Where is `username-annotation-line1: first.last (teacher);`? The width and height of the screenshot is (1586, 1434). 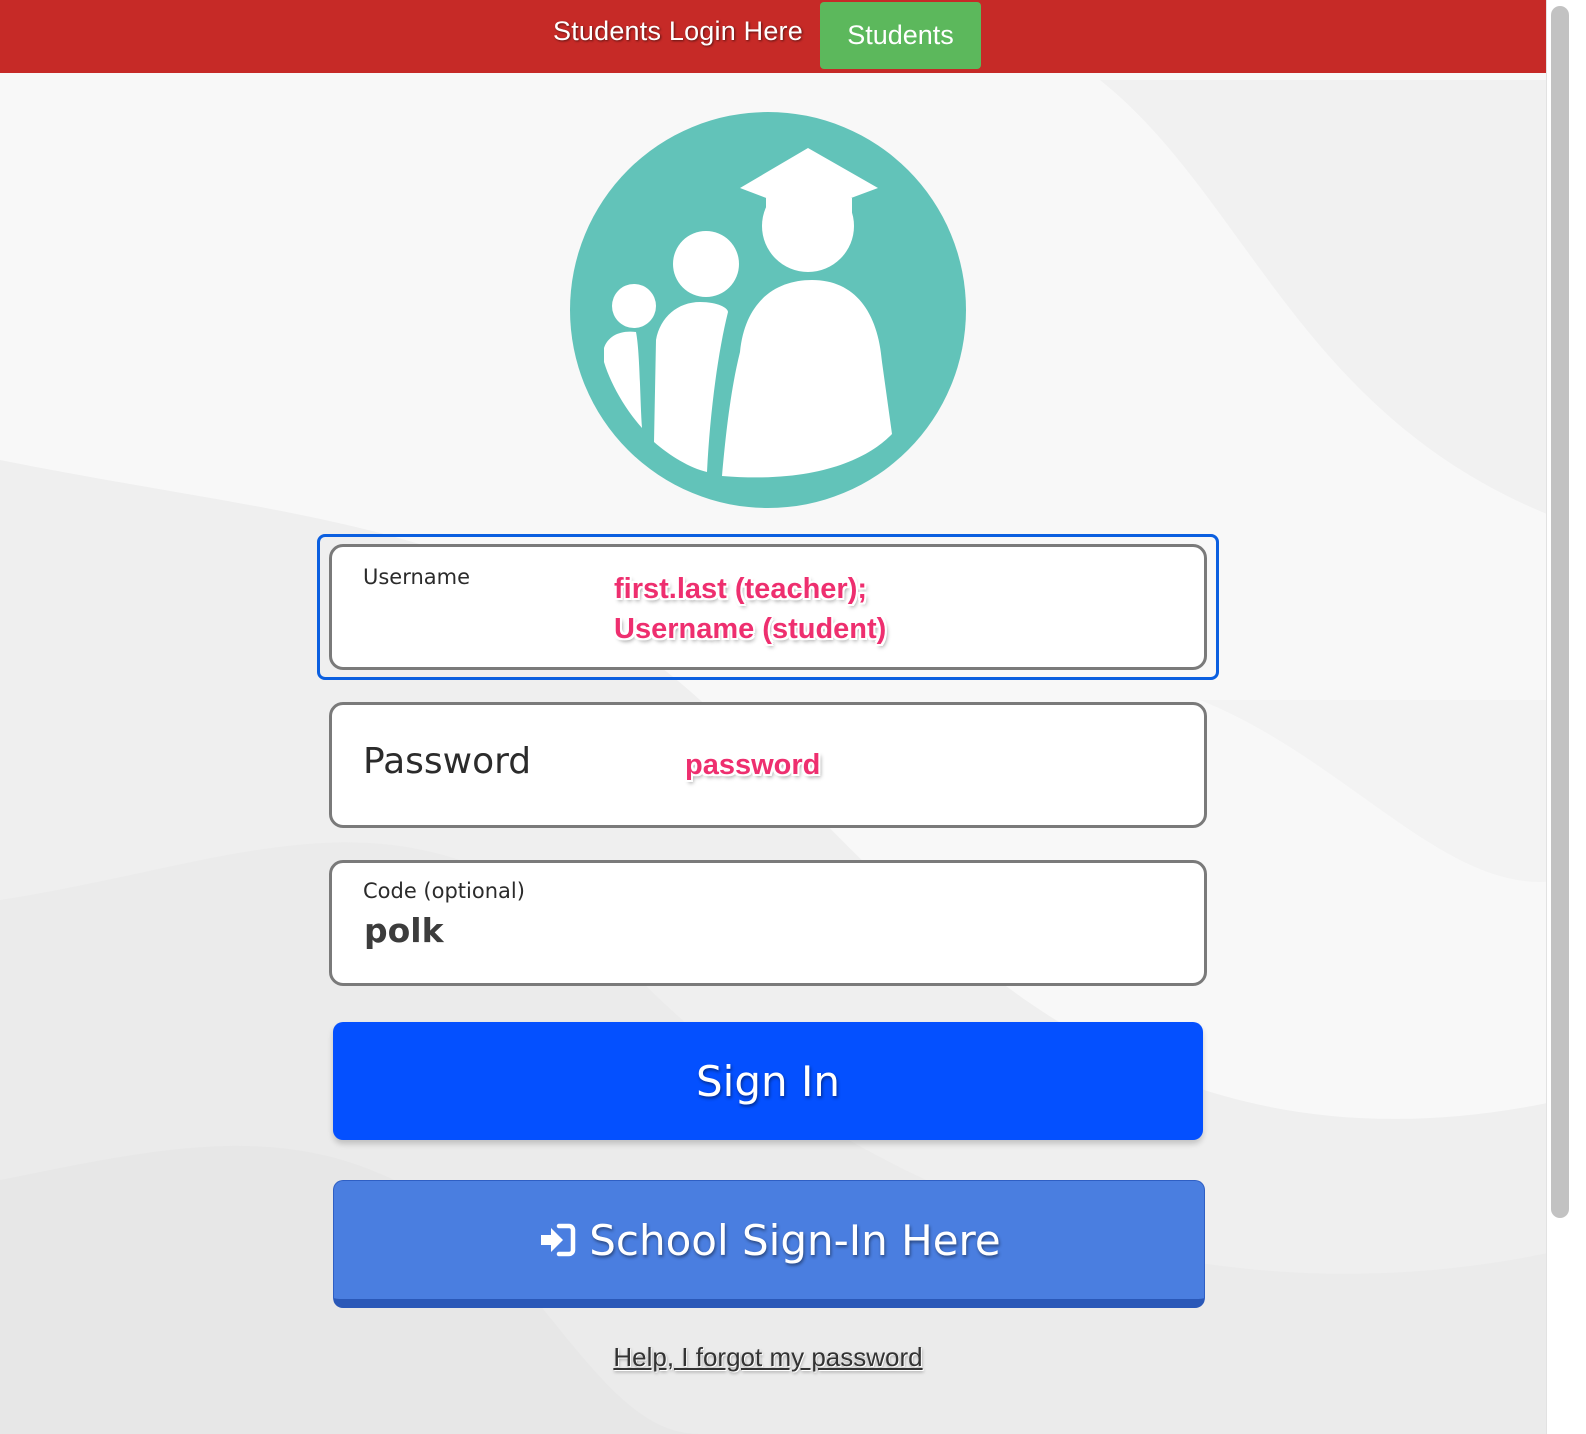 username-annotation-line1: first.last (teacher); is located at coordinates (741, 589).